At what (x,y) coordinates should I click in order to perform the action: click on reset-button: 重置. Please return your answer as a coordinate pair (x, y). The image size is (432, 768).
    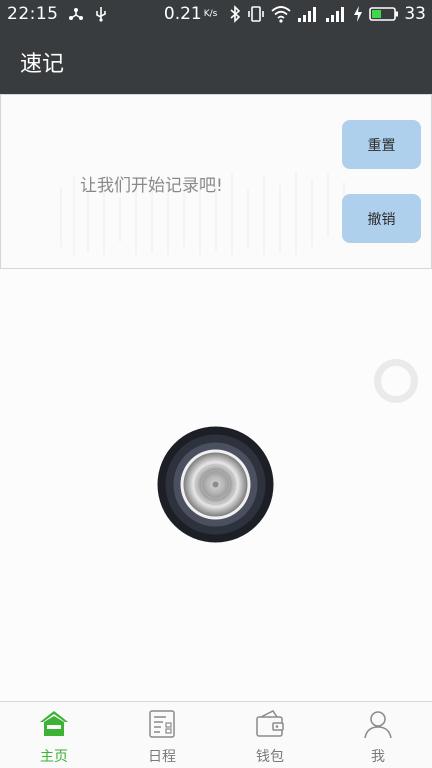
    Looking at the image, I should click on (381, 144).